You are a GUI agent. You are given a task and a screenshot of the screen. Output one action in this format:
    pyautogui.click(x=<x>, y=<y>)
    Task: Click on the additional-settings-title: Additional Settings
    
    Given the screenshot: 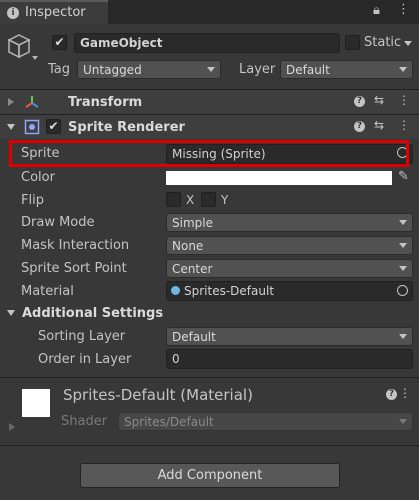 What is the action you would take?
    pyautogui.click(x=92, y=313)
    